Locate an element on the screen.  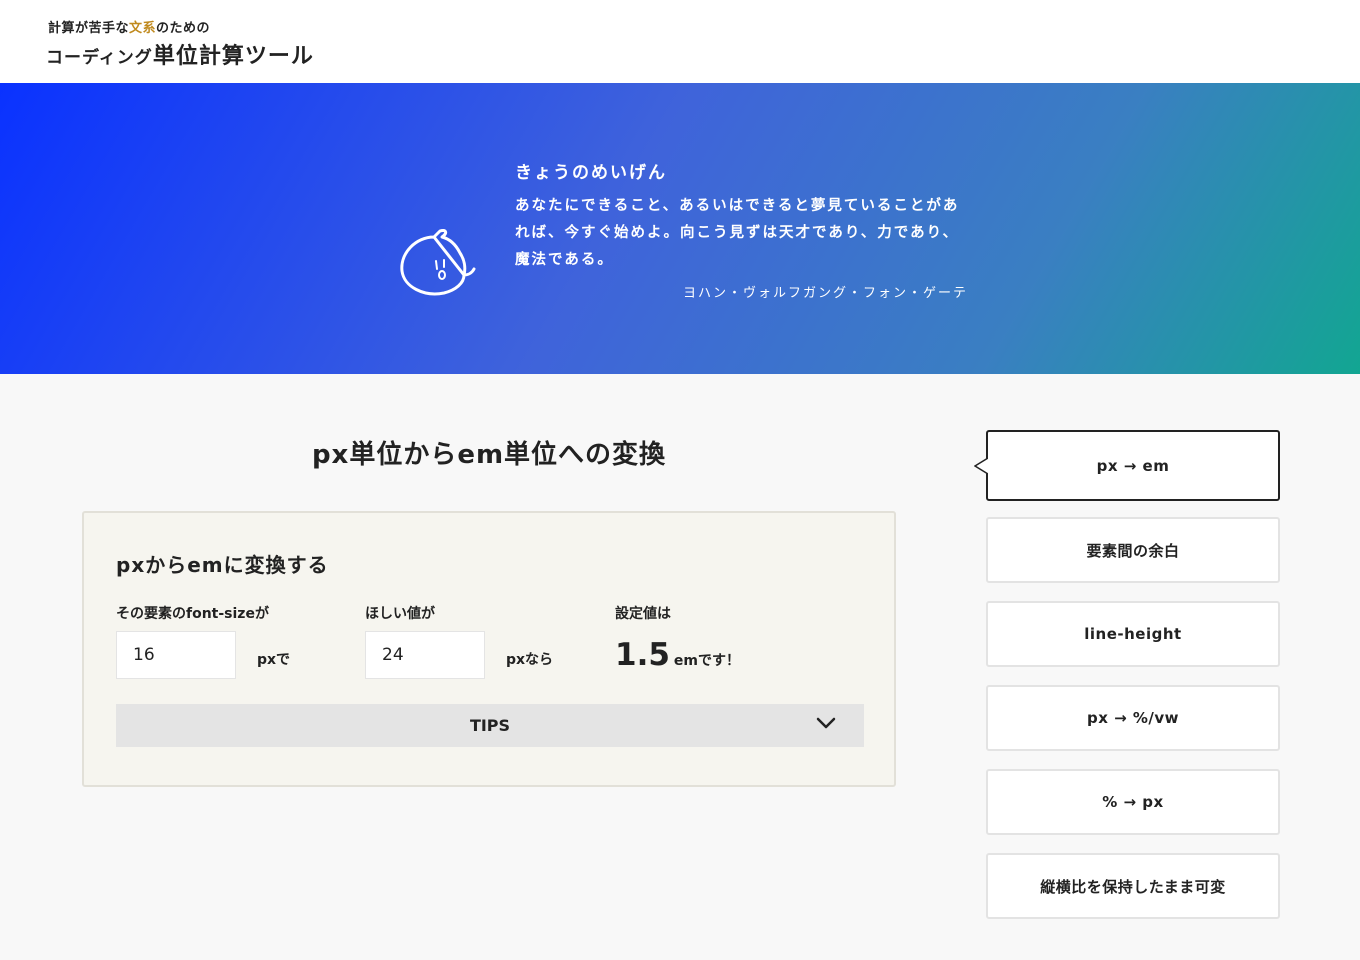
nav-item-percent-to-px: % → px is located at coordinates (1133, 802).